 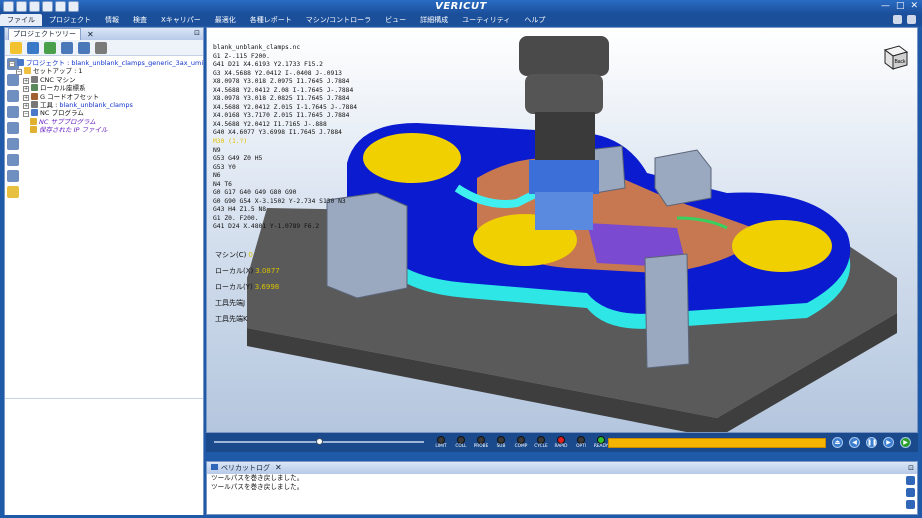 I want to click on nc-line: X4.0168 Y3.7170 Z.015 I1.7645 J.7884, so click(x=281, y=116).